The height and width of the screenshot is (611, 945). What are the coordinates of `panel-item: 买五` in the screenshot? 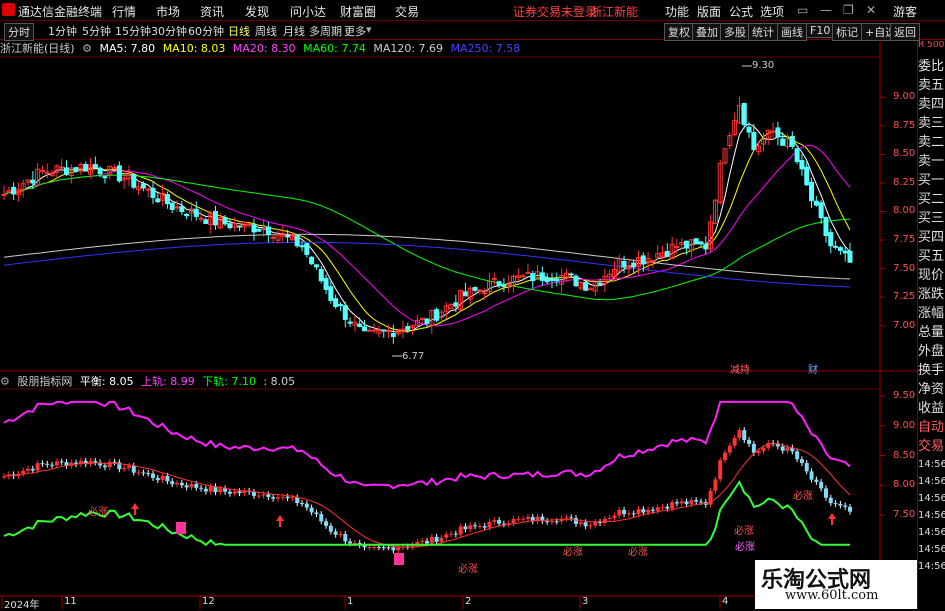 It's located at (931, 256).